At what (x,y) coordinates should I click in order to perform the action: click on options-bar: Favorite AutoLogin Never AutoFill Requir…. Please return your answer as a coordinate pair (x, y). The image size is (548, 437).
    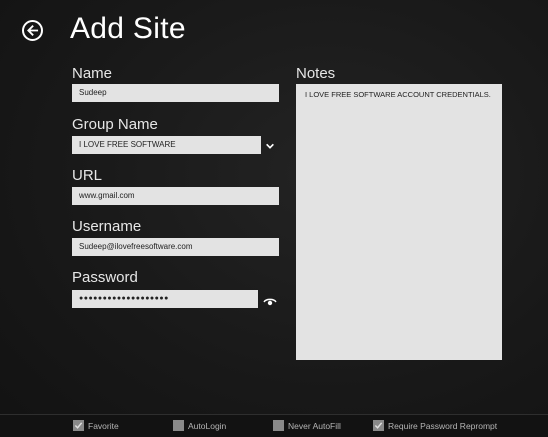
    Looking at the image, I should click on (274, 425).